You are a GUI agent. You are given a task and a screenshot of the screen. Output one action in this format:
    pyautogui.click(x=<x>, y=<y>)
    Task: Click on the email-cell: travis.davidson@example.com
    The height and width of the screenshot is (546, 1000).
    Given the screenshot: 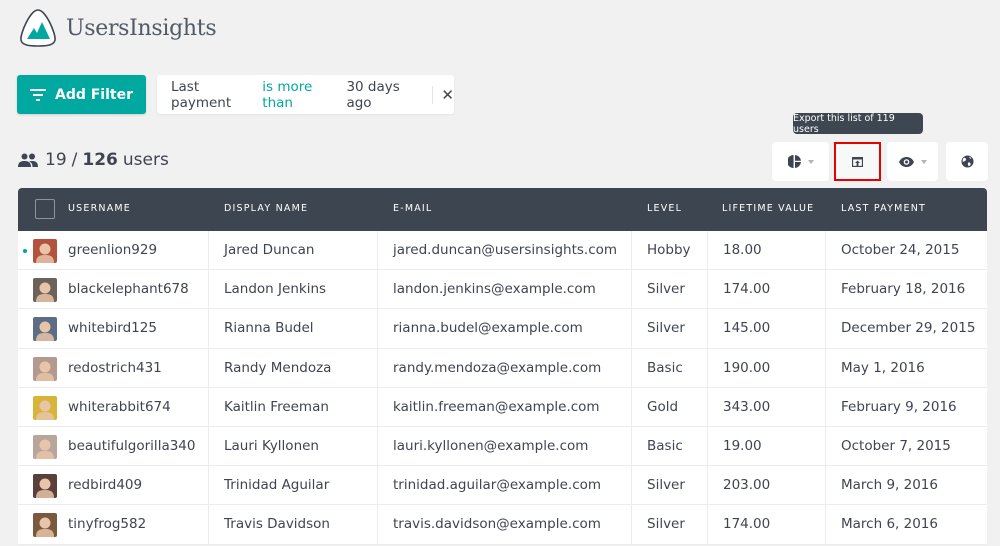 What is the action you would take?
    pyautogui.click(x=504, y=524)
    